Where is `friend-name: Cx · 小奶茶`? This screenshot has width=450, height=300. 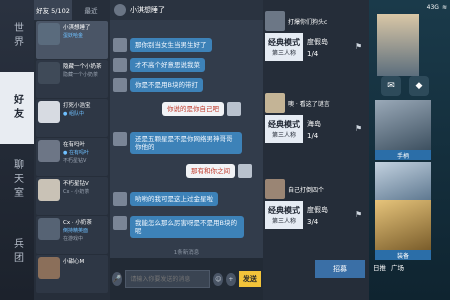 friend-name: Cx · 小奶茶 is located at coordinates (77, 223).